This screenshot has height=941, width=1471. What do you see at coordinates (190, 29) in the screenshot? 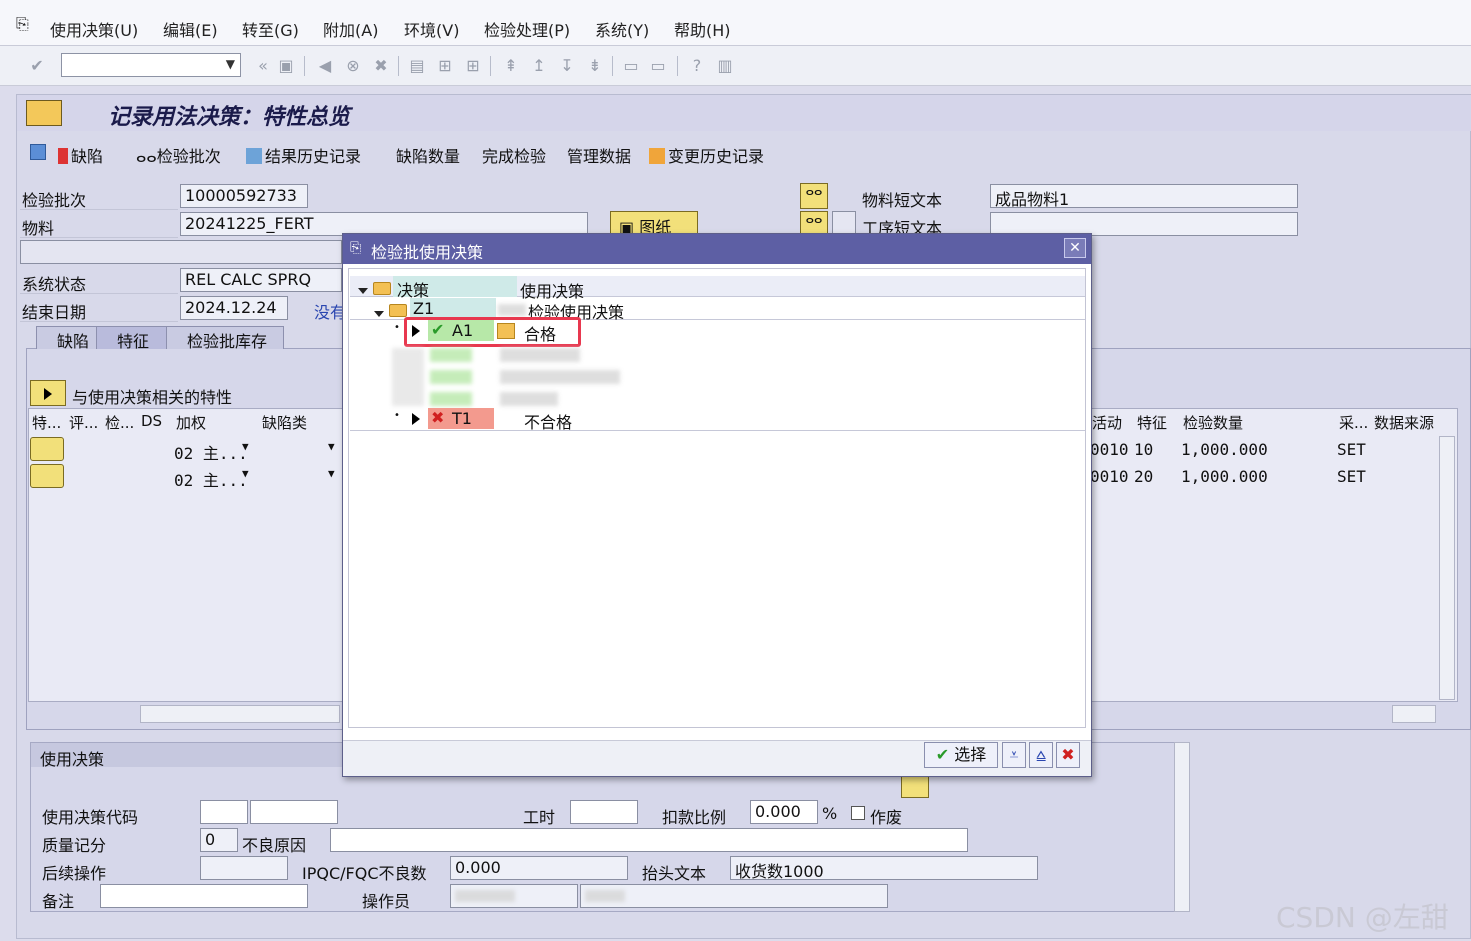
I see `menu-edit: 编辑(E)` at bounding box center [190, 29].